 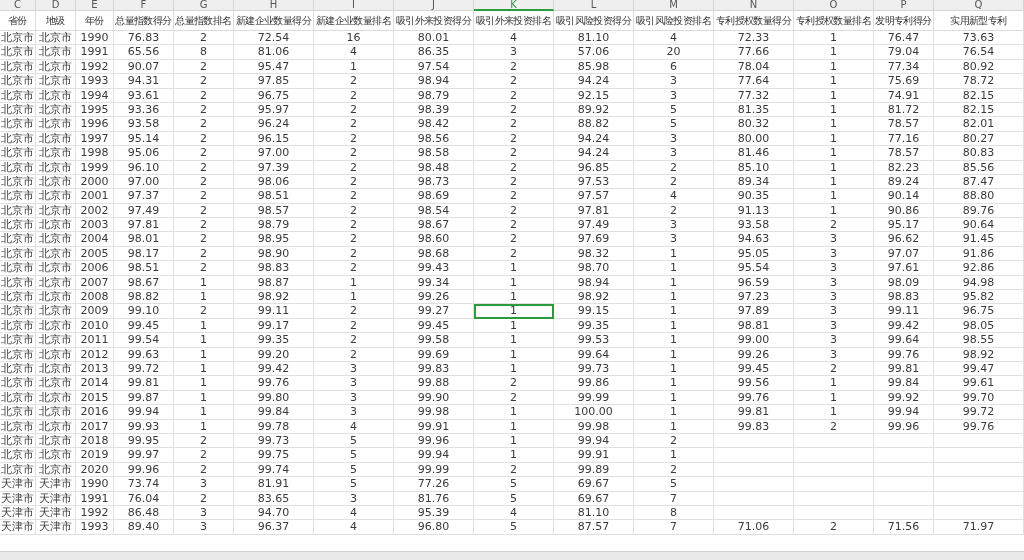 I want to click on table-cell: 99.78, so click(x=274, y=426).